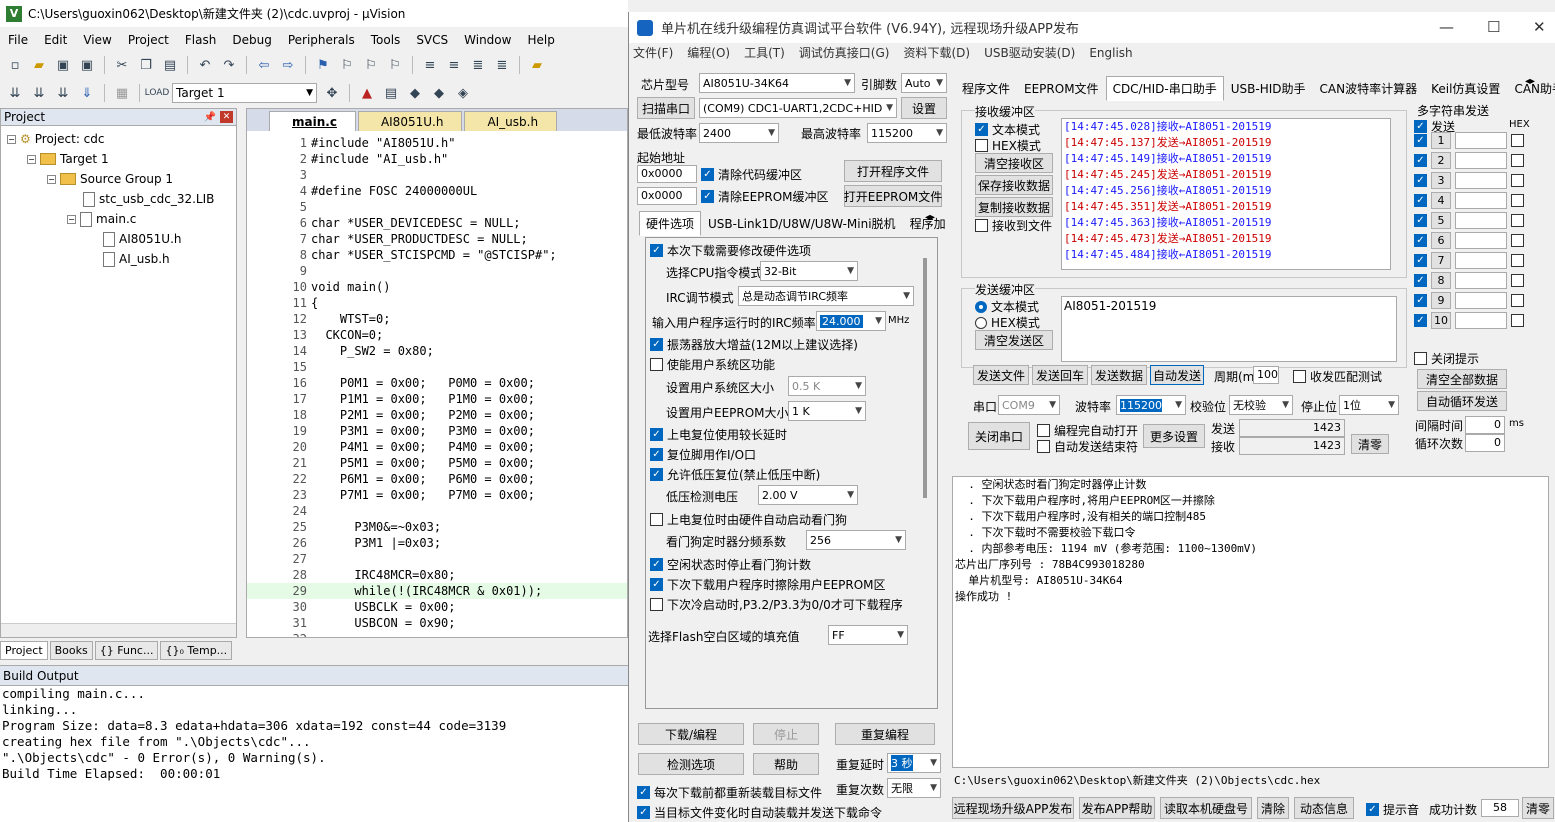 Image resolution: width=1555 pixels, height=822 pixels. What do you see at coordinates (1013, 808) in the screenshot?
I see `remote-upgrade-button: 远程现场升级APP发布` at bounding box center [1013, 808].